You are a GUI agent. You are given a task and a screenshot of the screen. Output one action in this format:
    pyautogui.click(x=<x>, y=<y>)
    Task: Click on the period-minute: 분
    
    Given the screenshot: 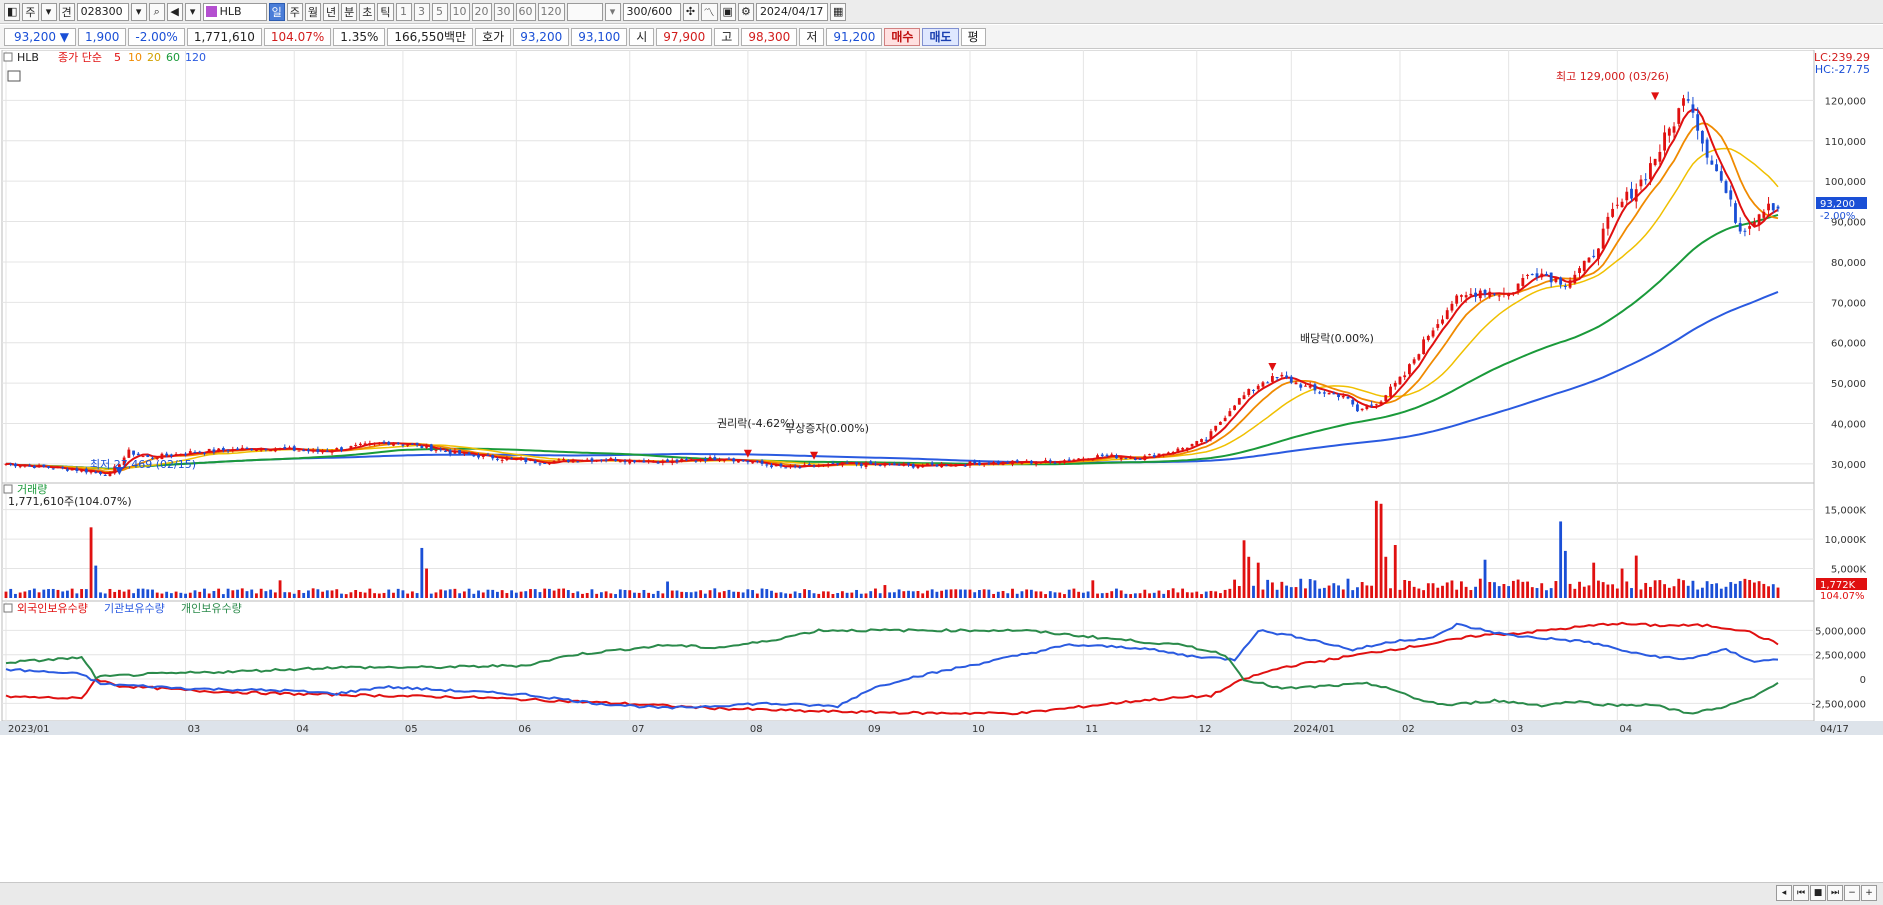 What is the action you would take?
    pyautogui.click(x=349, y=11)
    